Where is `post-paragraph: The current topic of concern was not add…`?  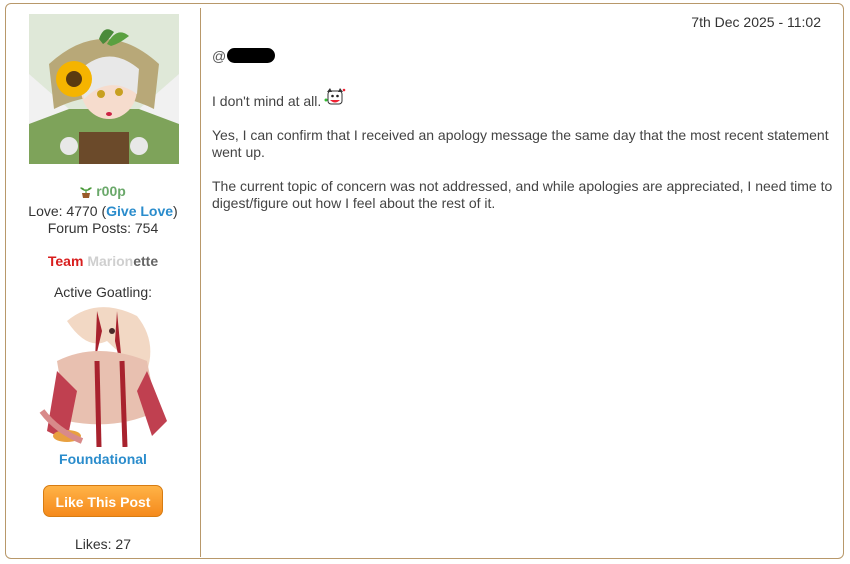
post-paragraph: The current topic of concern was not add… is located at coordinates (522, 194).